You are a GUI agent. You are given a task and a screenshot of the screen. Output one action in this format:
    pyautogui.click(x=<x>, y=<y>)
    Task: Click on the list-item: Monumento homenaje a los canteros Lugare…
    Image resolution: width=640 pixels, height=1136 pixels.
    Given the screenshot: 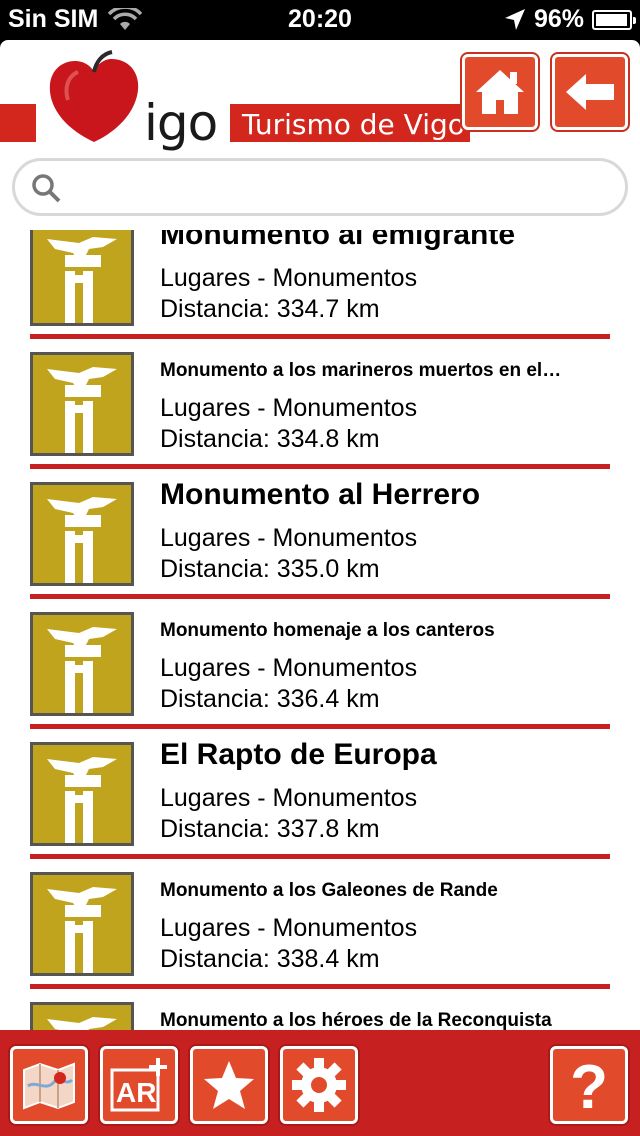 What is the action you would take?
    pyautogui.click(x=320, y=677)
    